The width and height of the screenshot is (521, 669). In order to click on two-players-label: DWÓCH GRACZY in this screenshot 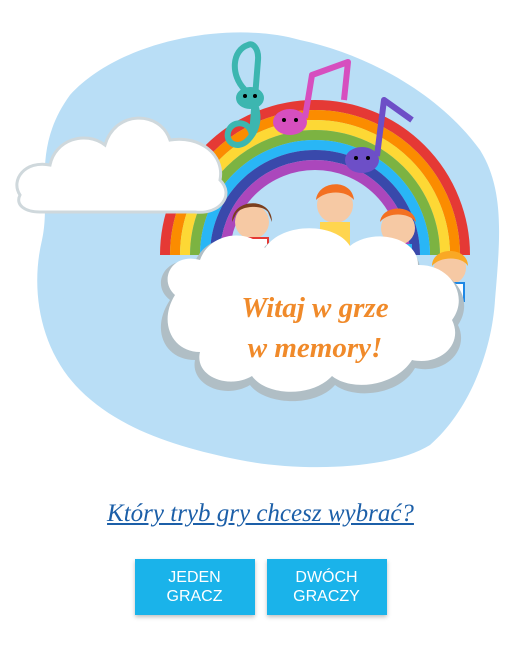, I will do `click(326, 587)`.